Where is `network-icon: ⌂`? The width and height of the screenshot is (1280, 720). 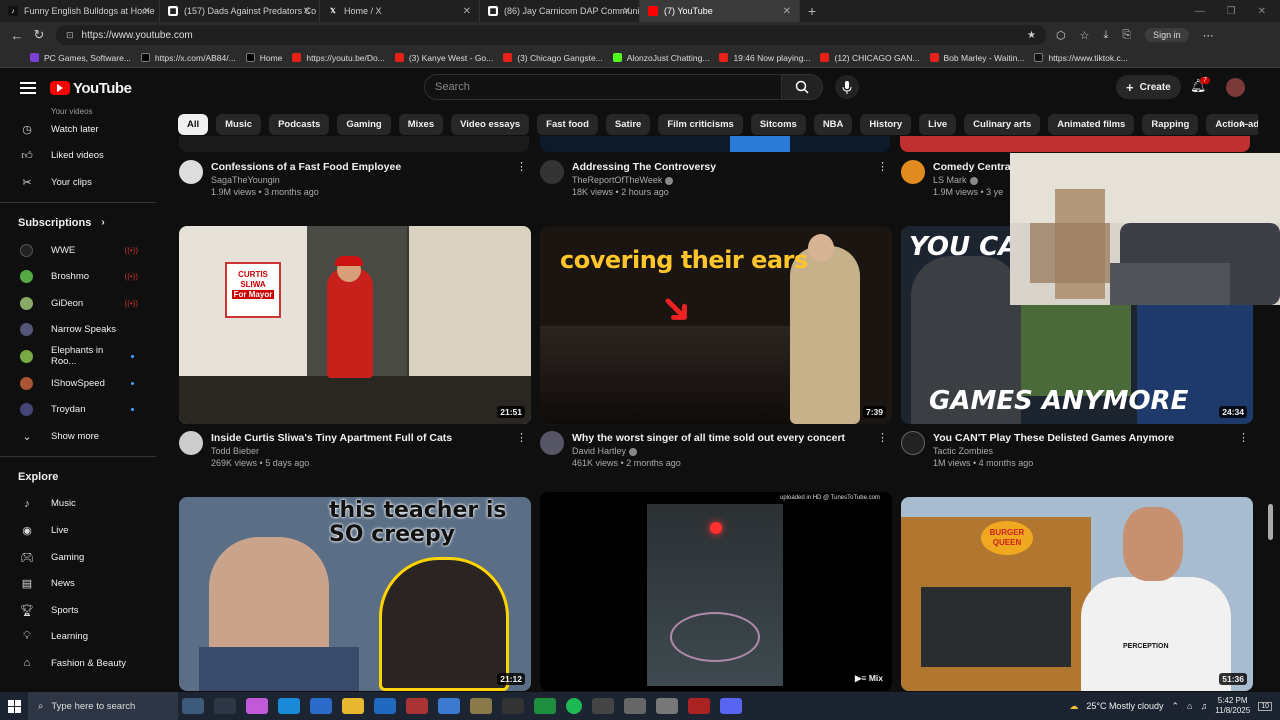 network-icon: ⌂ is located at coordinates (1189, 706).